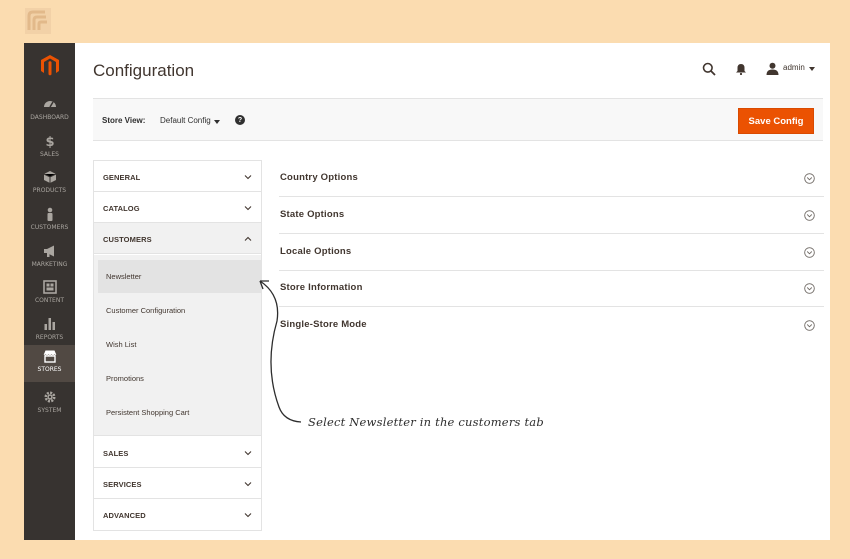 The width and height of the screenshot is (850, 559). What do you see at coordinates (124, 515) in the screenshot?
I see `tab-label: ADVANCED` at bounding box center [124, 515].